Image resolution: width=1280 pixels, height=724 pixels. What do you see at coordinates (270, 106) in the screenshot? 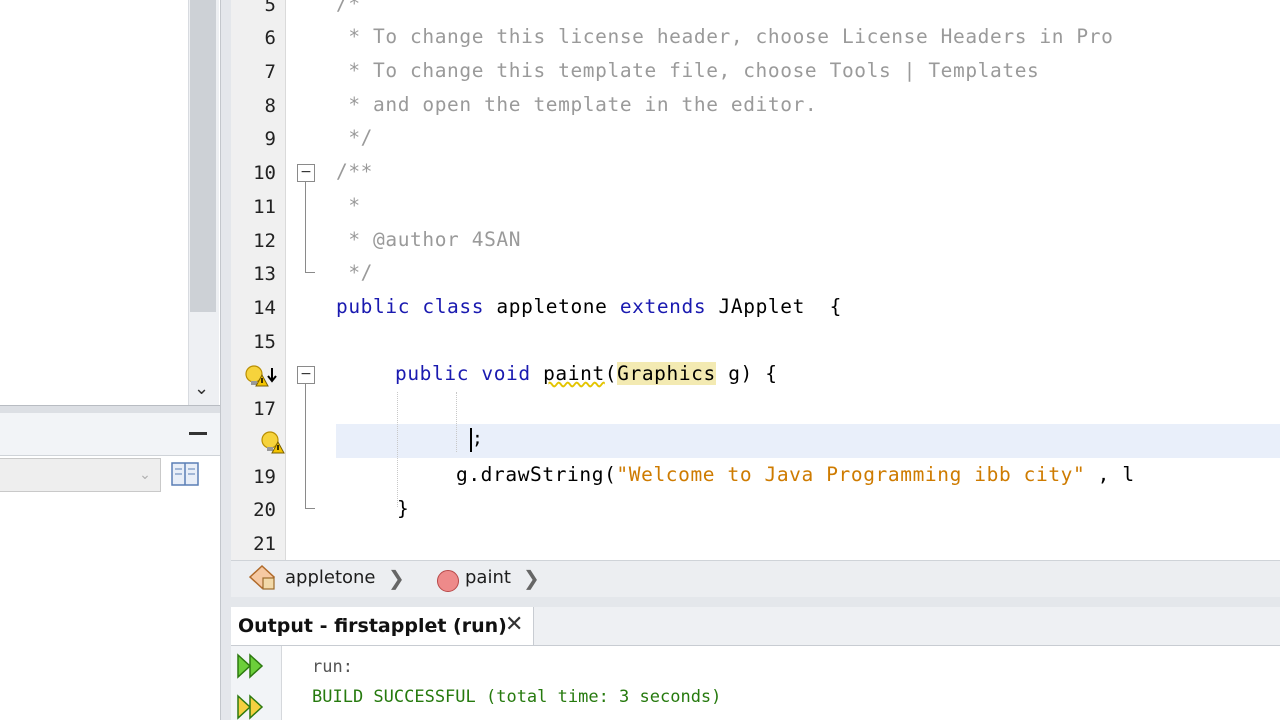
I see `line-number: 8` at bounding box center [270, 106].